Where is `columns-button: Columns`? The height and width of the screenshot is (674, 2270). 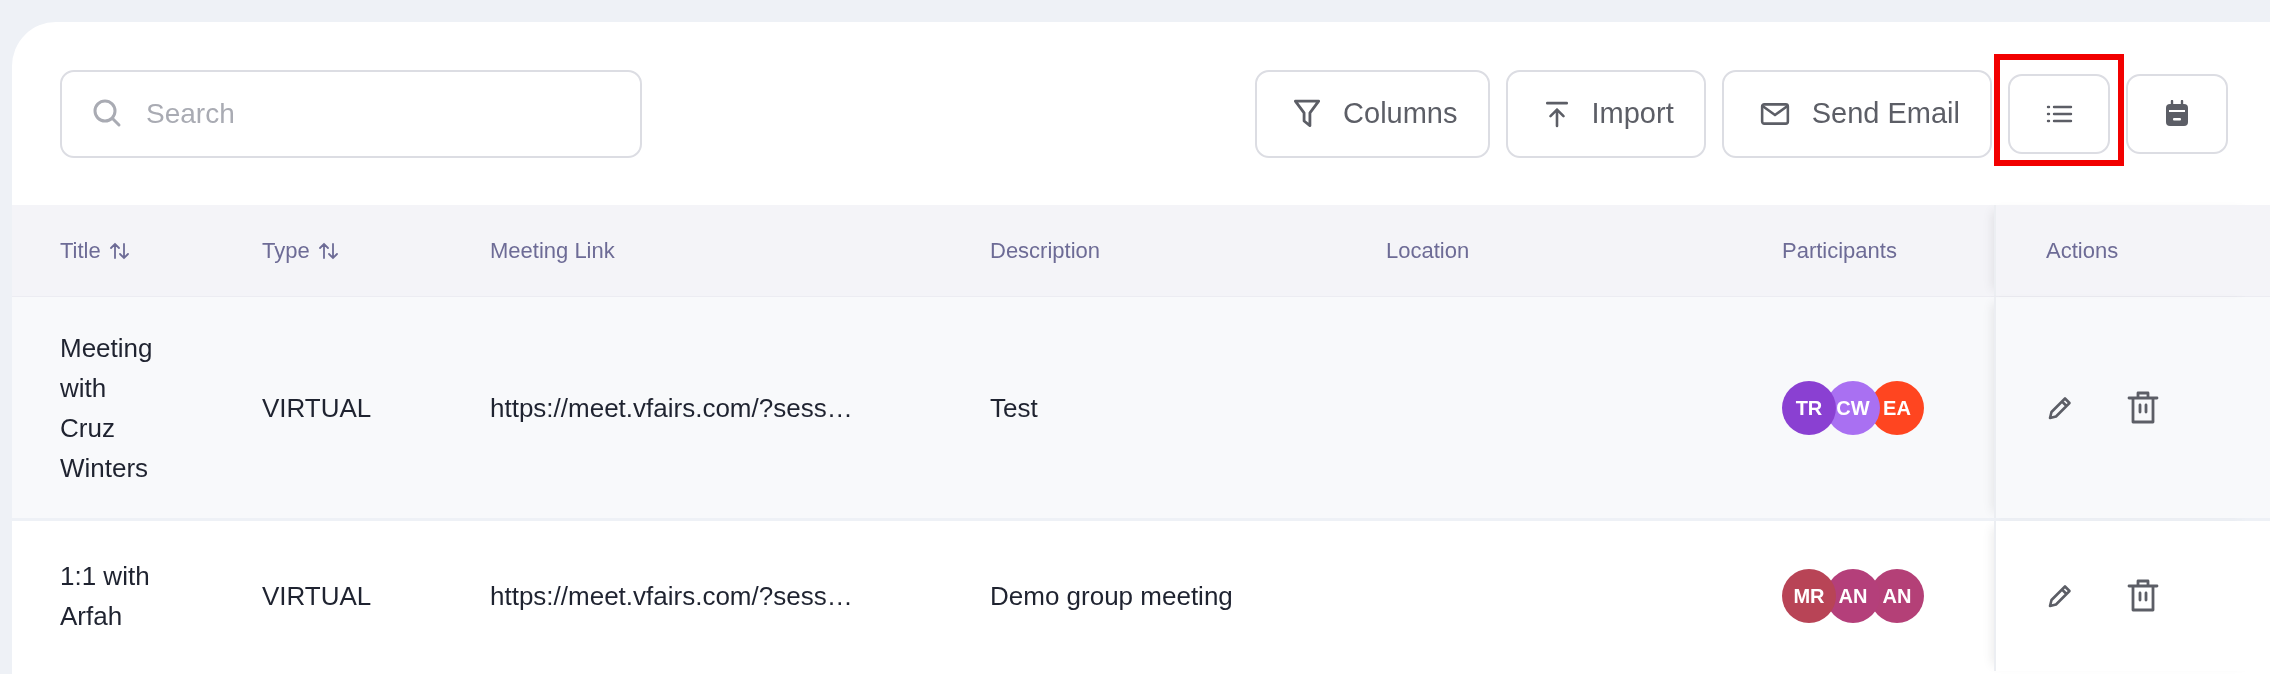
columns-button: Columns is located at coordinates (1372, 114).